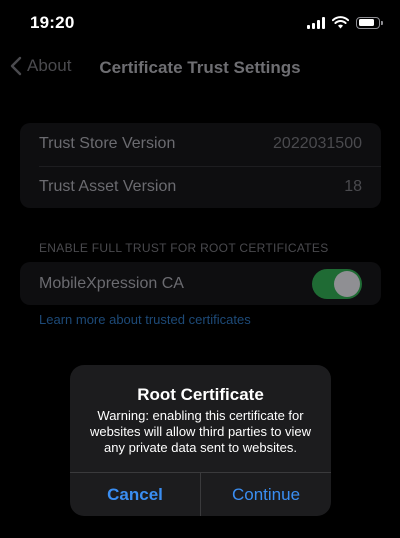 Image resolution: width=400 pixels, height=538 pixels. I want to click on page-title: Certificate Trust Settings, so click(200, 68).